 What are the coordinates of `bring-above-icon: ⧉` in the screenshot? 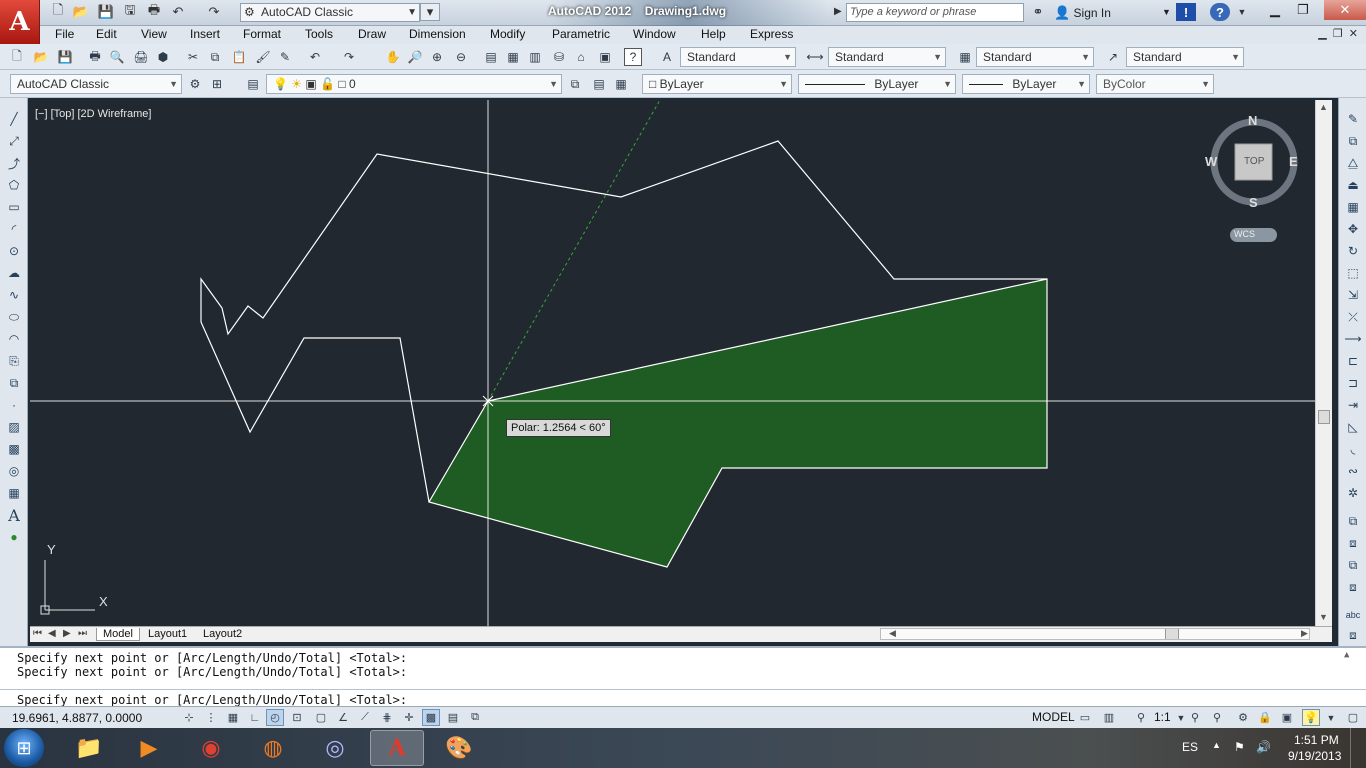 It's located at (1353, 565).